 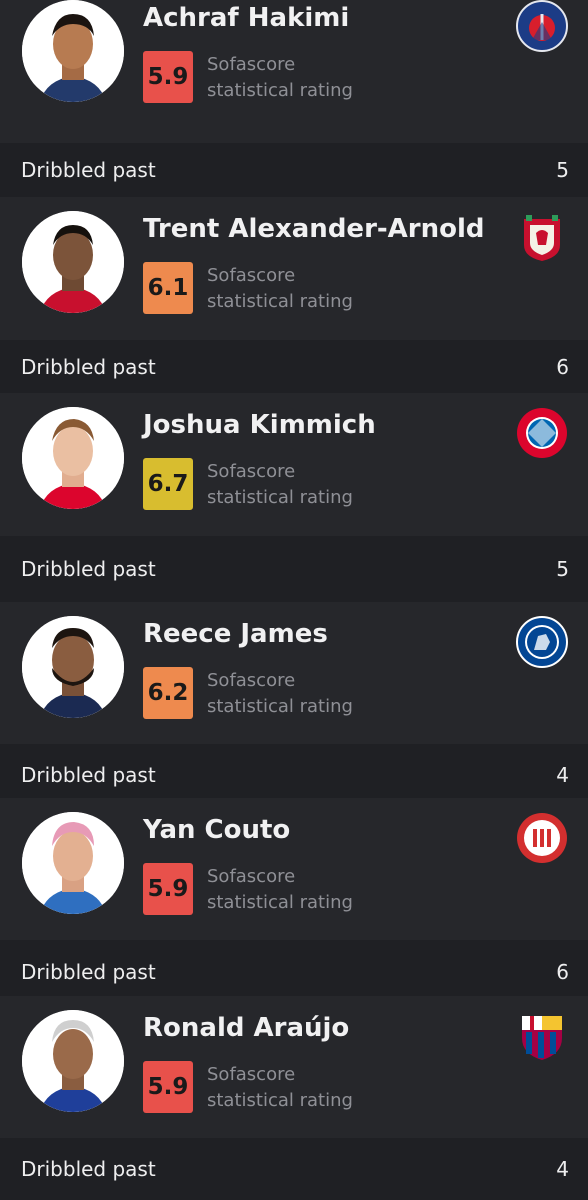 I want to click on player-name: Achraf Hakimi, so click(x=246, y=18).